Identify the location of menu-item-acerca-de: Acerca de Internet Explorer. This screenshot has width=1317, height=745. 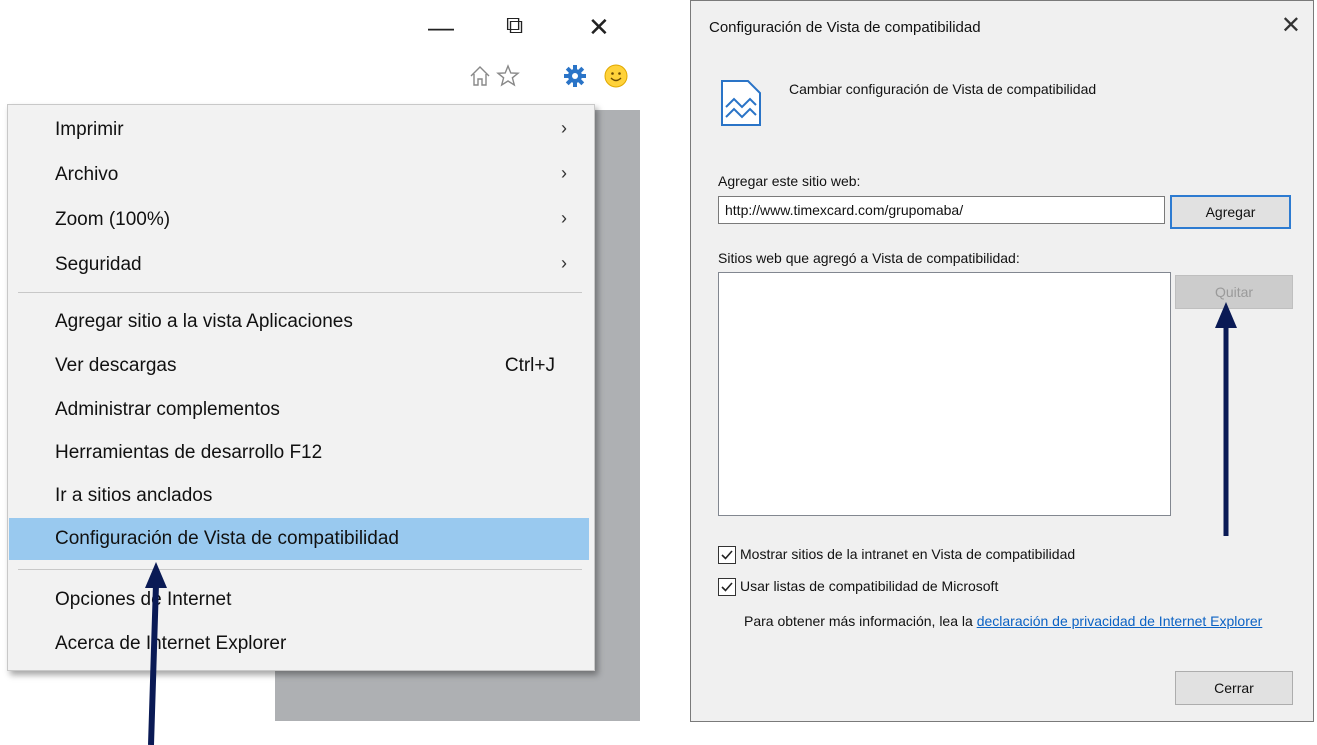
(299, 644).